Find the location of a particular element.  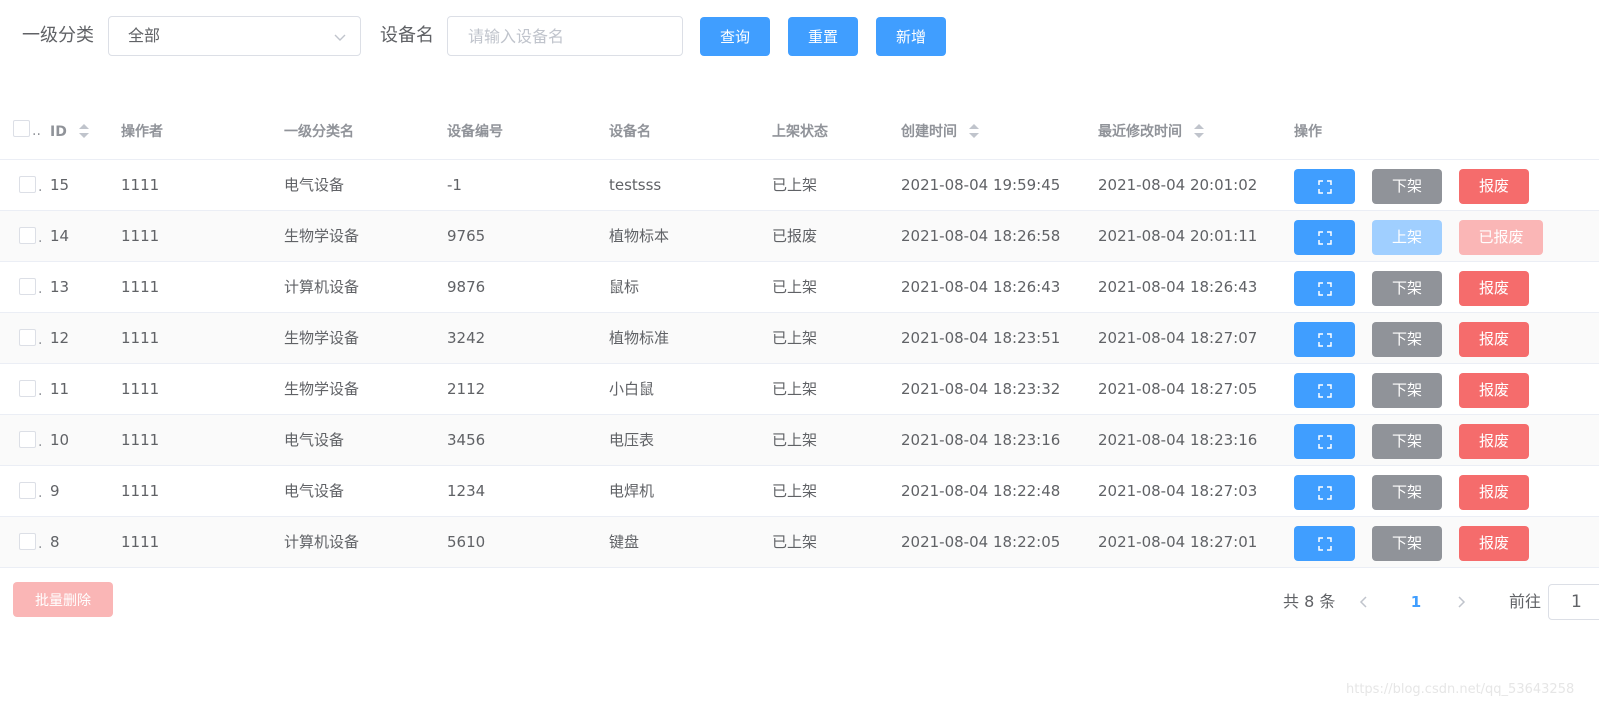

cell-created-time: 2021-08-04 18:26:58 is located at coordinates (981, 236).